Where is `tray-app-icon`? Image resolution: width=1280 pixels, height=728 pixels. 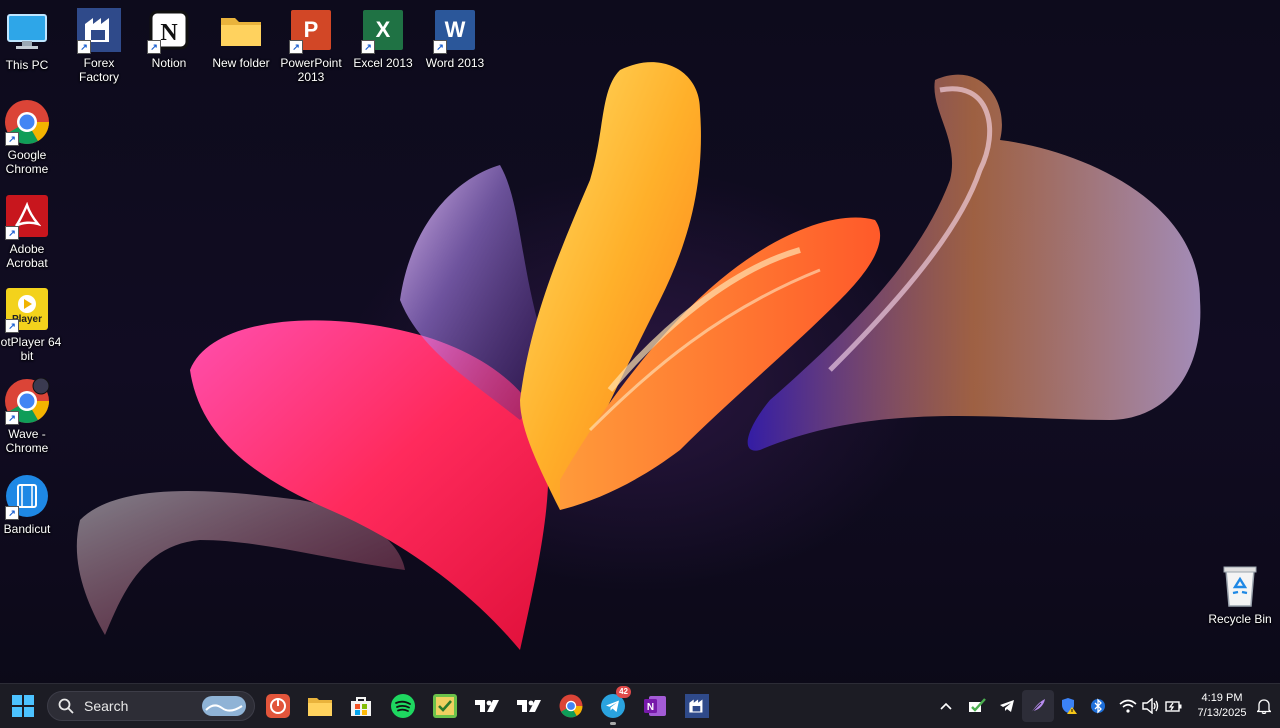
tray-app-icon is located at coordinates (977, 705).